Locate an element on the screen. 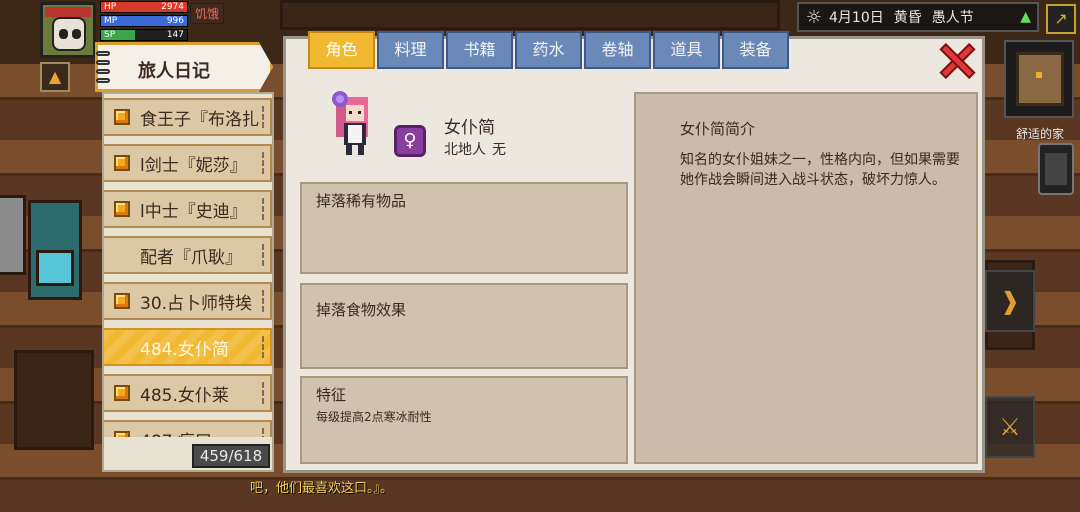 The image size is (1080, 512). journal-entry: 485.女仆莱 is located at coordinates (188, 393).